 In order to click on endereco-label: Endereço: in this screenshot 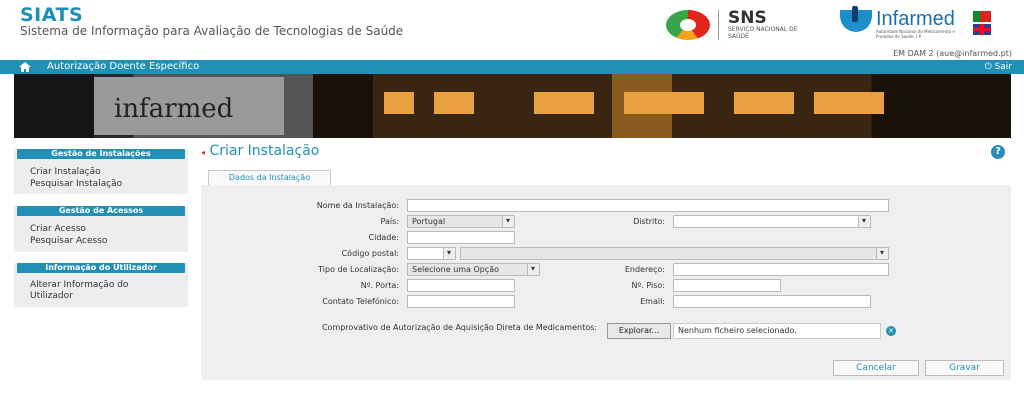, I will do `click(644, 269)`.